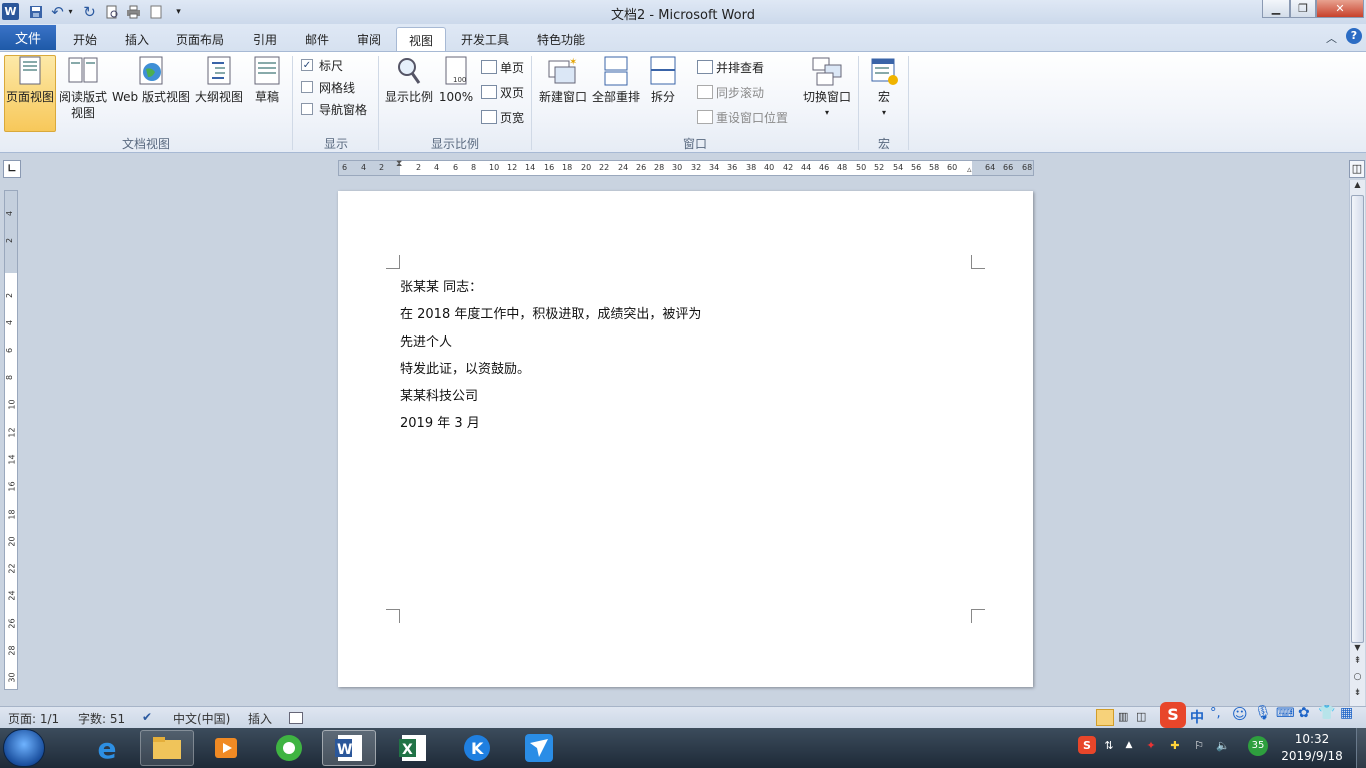 The width and height of the screenshot is (1366, 768). I want to click on ruler-checkbox: ✓ 标尺, so click(322, 65).